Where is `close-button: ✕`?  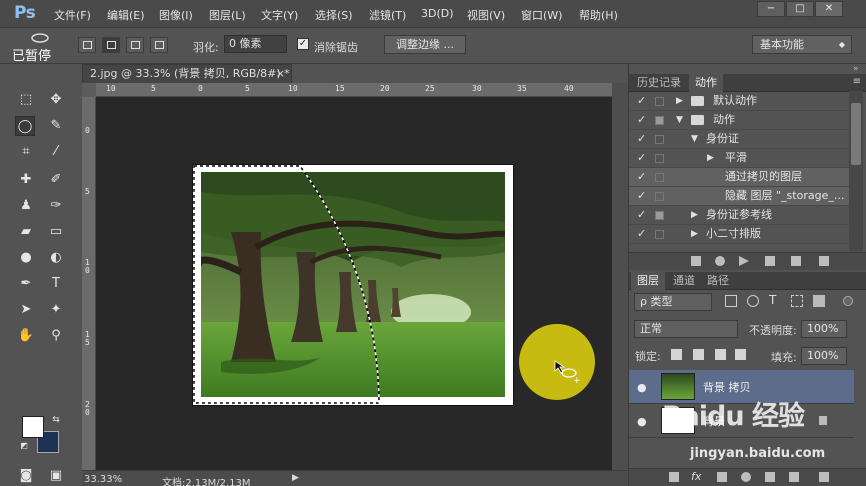 close-button: ✕ is located at coordinates (829, 9).